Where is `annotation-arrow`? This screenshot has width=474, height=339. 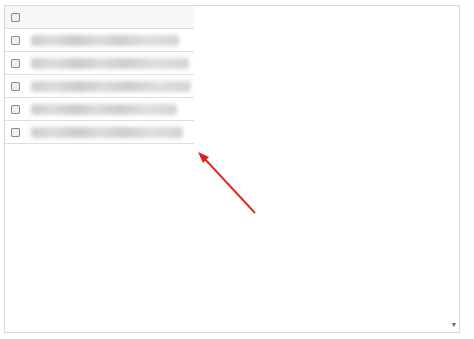
annotation-arrow is located at coordinates (227, 183).